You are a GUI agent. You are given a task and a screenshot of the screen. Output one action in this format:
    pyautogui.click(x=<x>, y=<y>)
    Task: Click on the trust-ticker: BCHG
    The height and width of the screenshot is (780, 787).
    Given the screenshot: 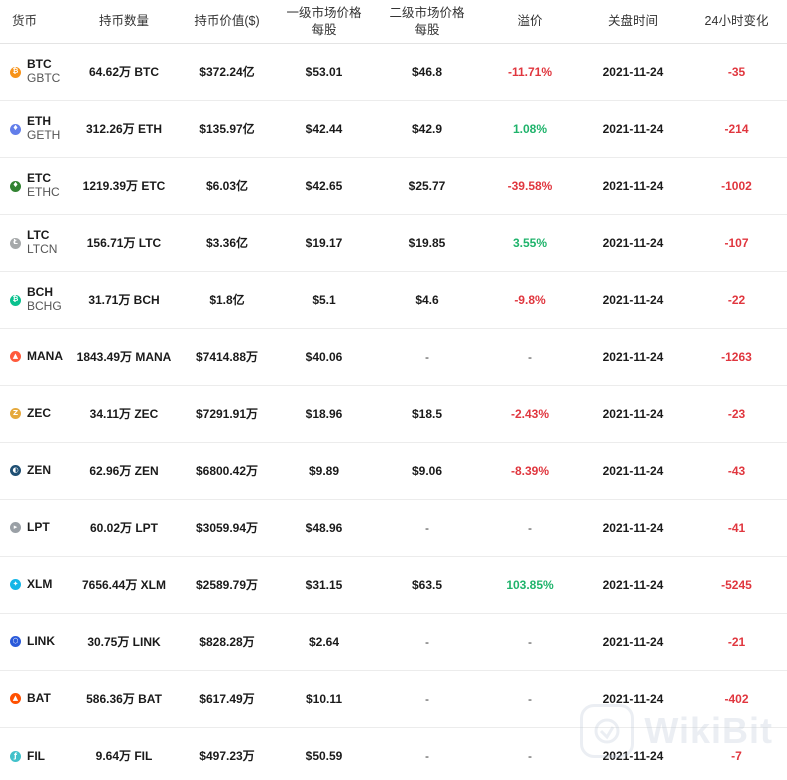 What is the action you would take?
    pyautogui.click(x=44, y=306)
    